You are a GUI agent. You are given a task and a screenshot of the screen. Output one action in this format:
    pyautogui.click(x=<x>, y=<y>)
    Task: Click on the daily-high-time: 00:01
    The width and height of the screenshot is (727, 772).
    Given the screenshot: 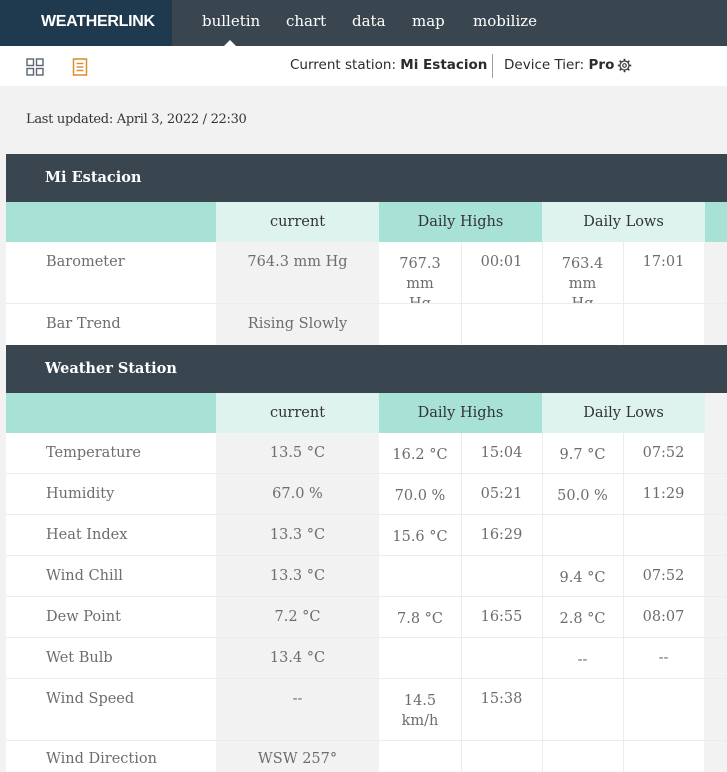 What is the action you would take?
    pyautogui.click(x=501, y=273)
    